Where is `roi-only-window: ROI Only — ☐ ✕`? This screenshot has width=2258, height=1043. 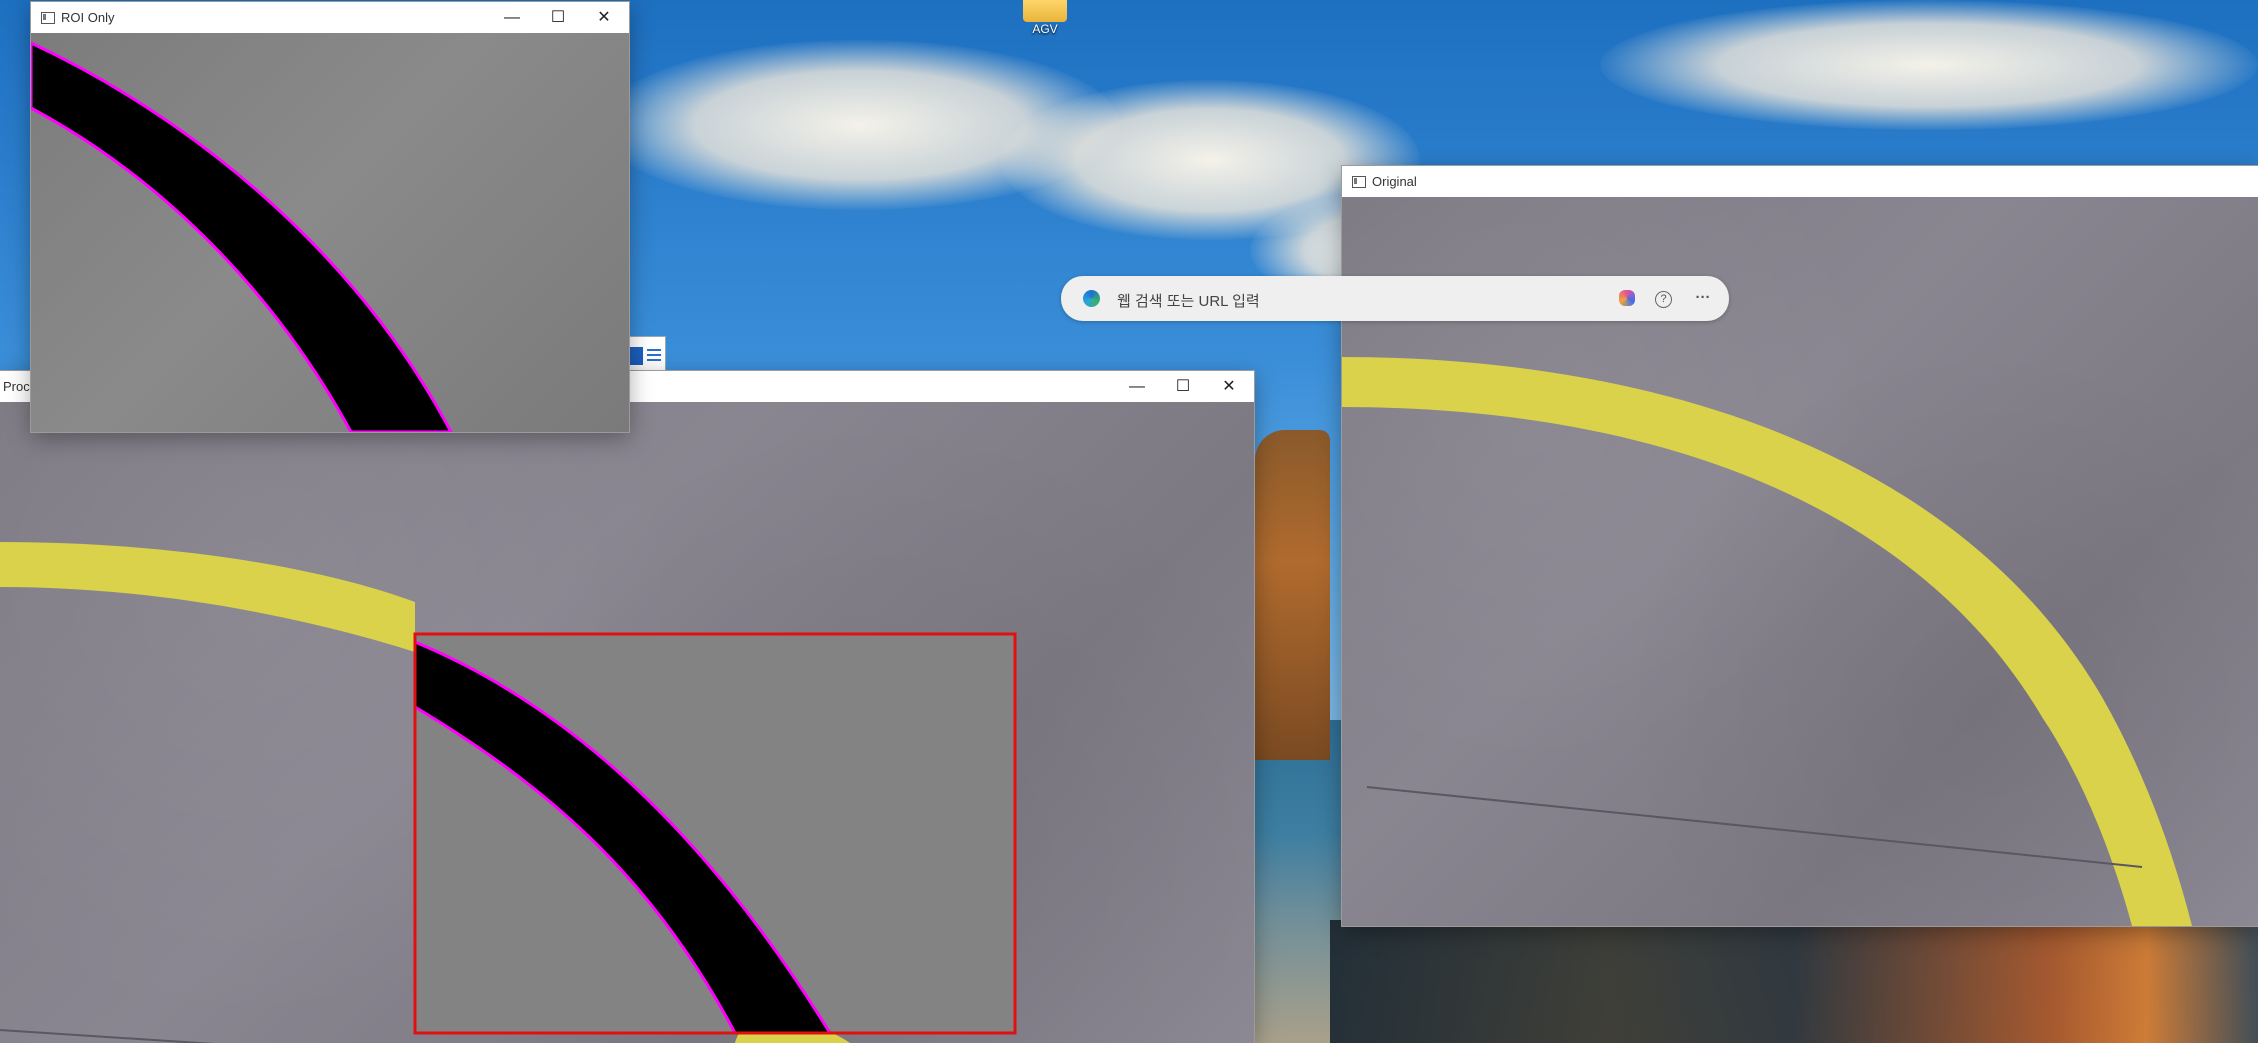 roi-only-window: ROI Only — ☐ ✕ is located at coordinates (330, 217).